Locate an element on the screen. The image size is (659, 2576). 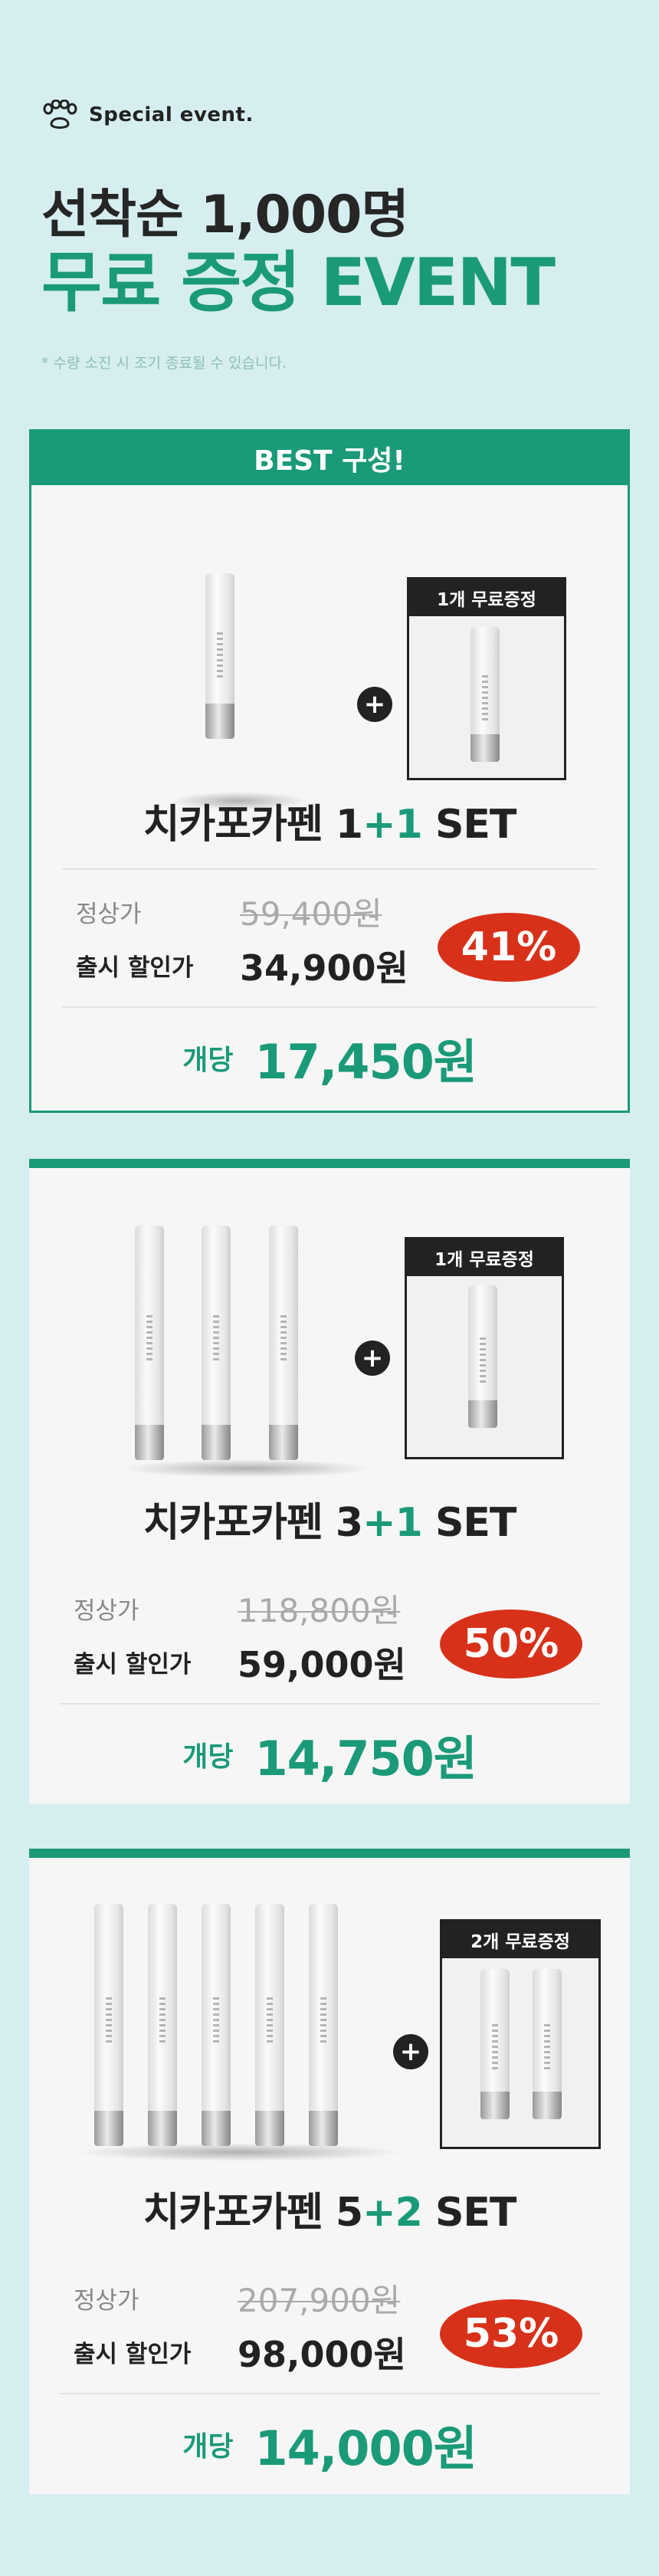
per-unit-value: 14,750원 is located at coordinates (366, 1759).